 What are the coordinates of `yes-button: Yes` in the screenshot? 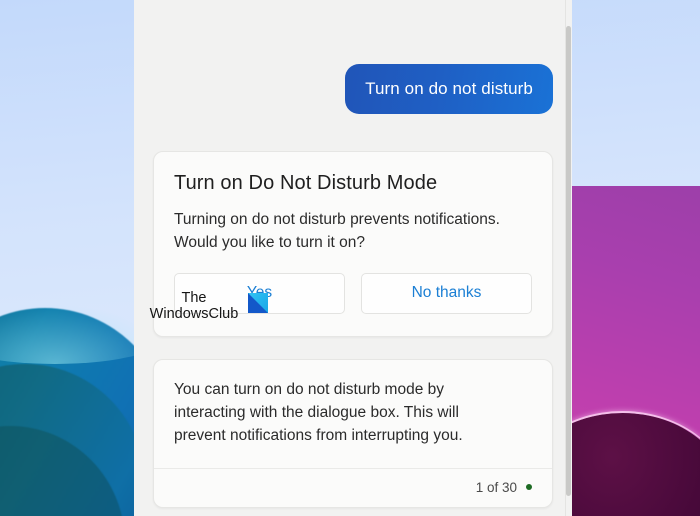 It's located at (259, 293).